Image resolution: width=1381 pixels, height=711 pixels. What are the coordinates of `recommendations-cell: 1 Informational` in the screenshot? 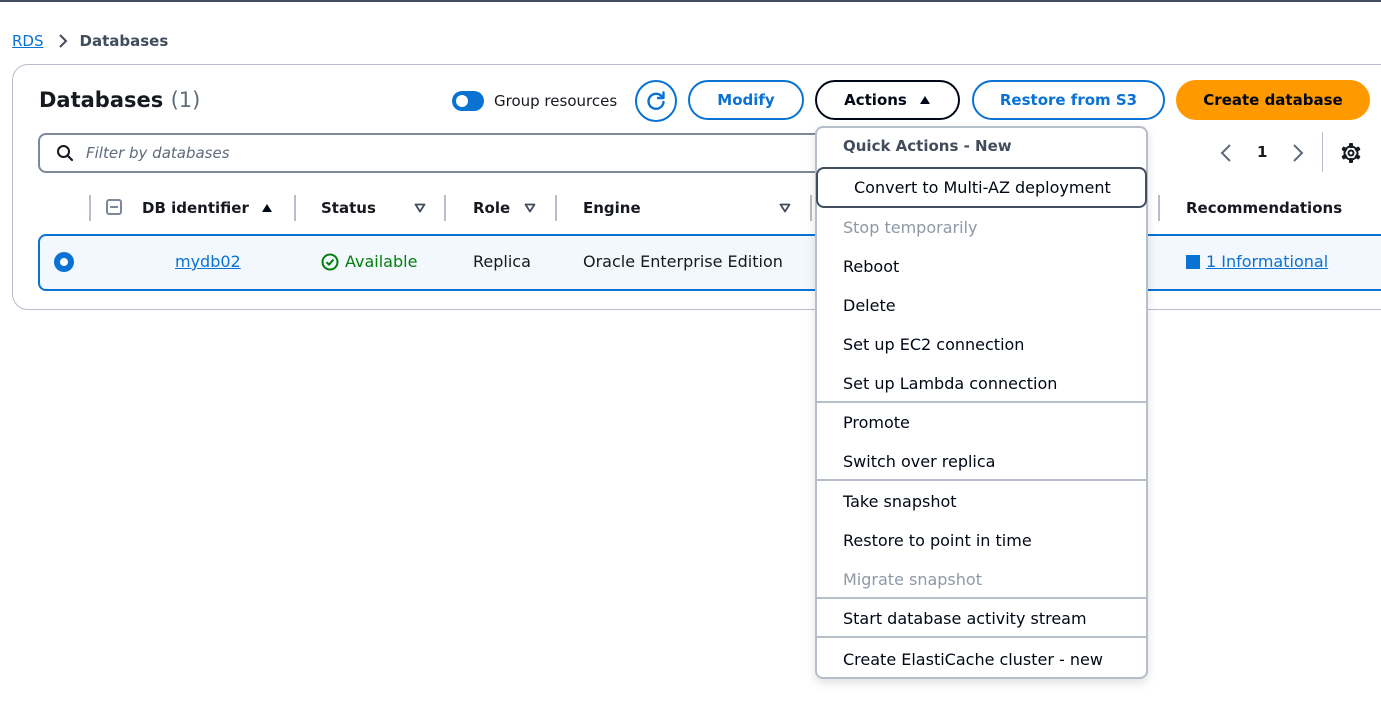 It's located at (1257, 261).